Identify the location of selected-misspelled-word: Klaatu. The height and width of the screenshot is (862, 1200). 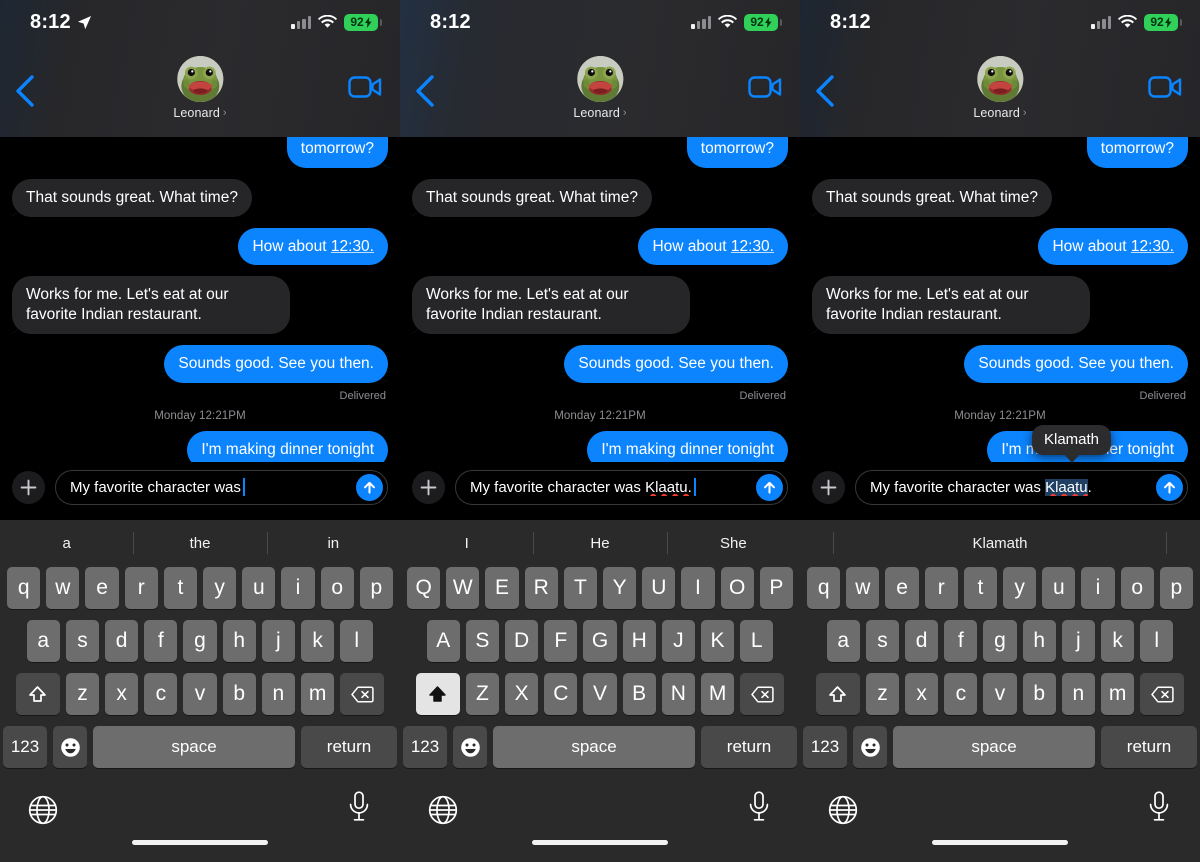
(1066, 487).